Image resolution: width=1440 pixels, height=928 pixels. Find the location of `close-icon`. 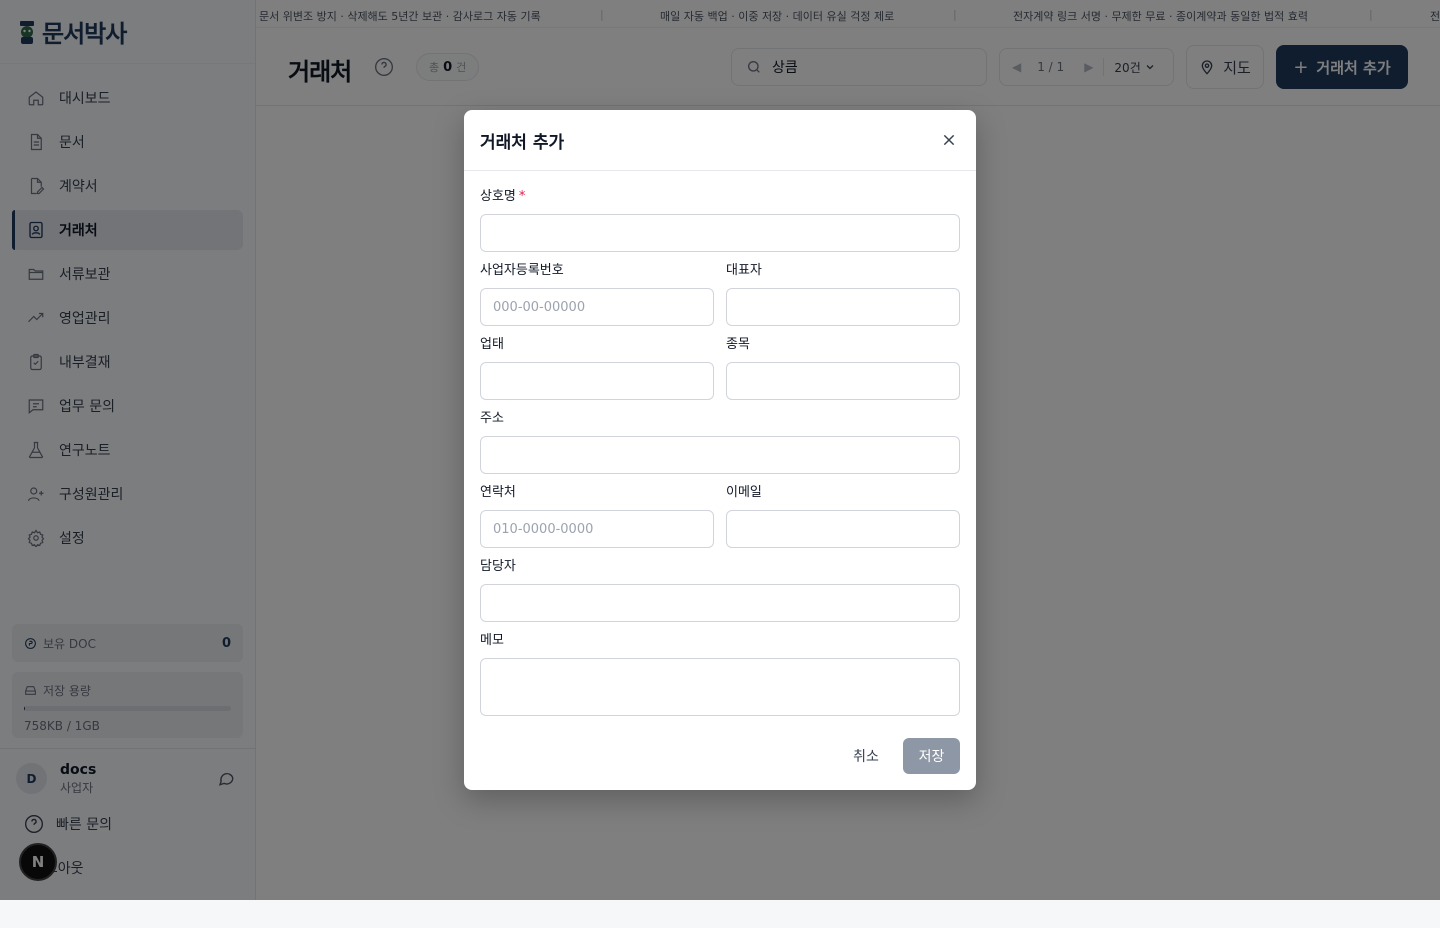

close-icon is located at coordinates (949, 140).